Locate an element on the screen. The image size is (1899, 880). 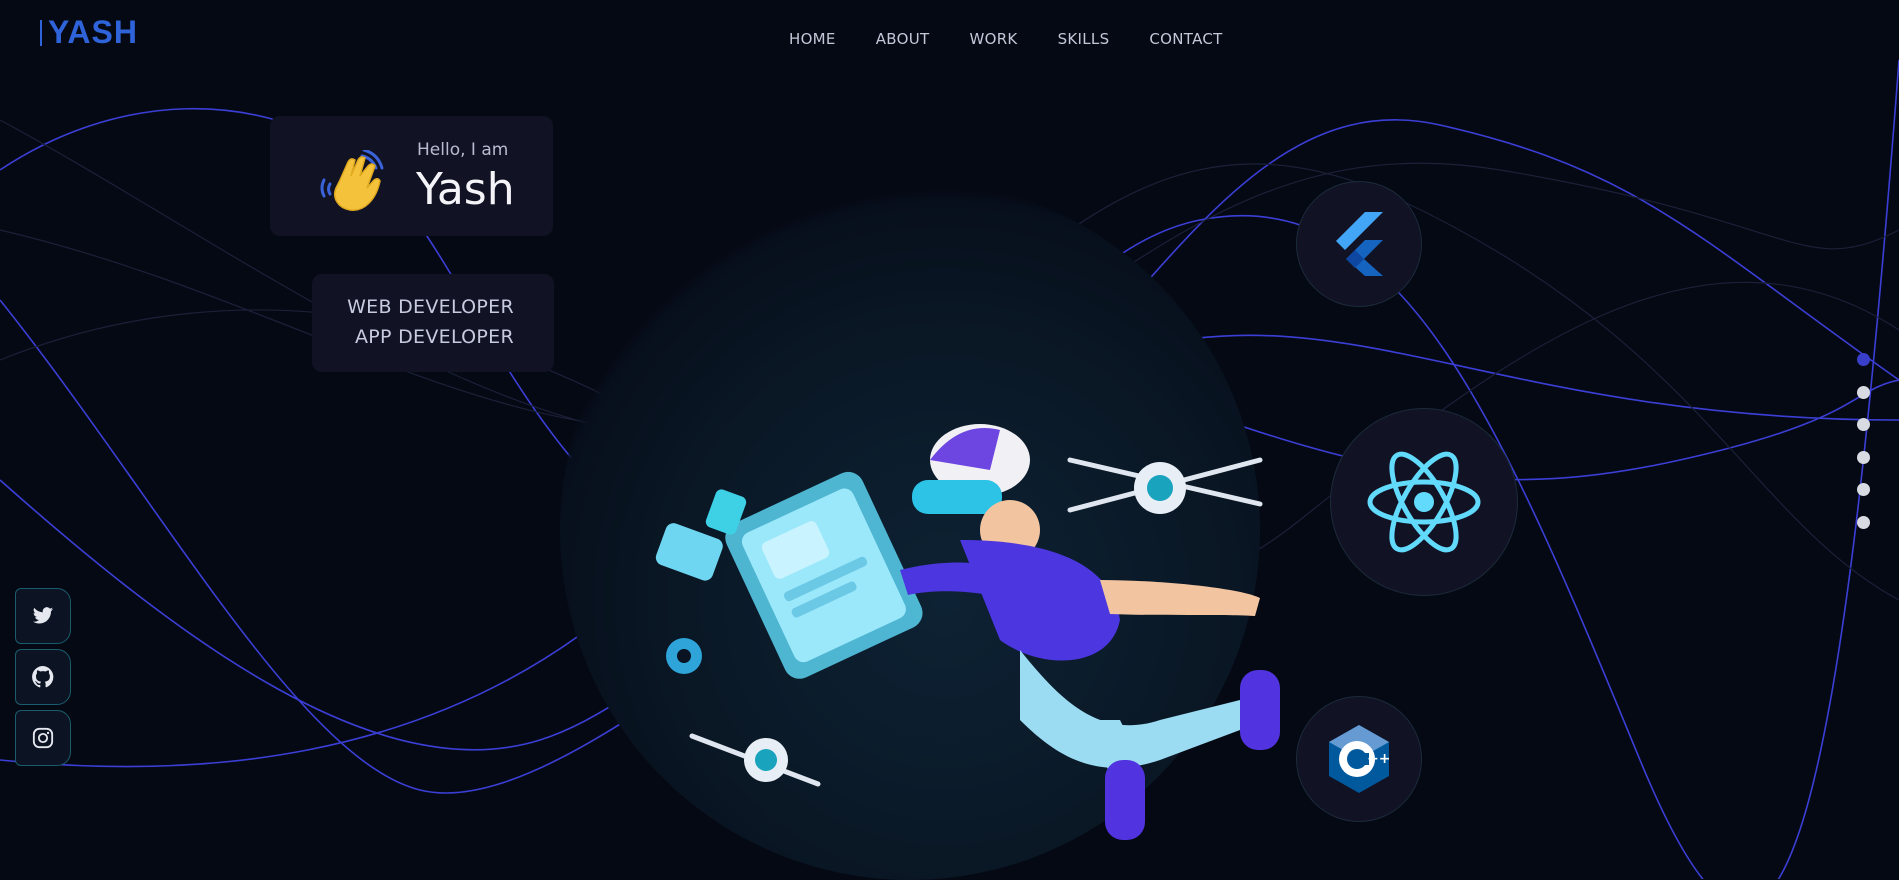
react-icon is located at coordinates (1424, 502).